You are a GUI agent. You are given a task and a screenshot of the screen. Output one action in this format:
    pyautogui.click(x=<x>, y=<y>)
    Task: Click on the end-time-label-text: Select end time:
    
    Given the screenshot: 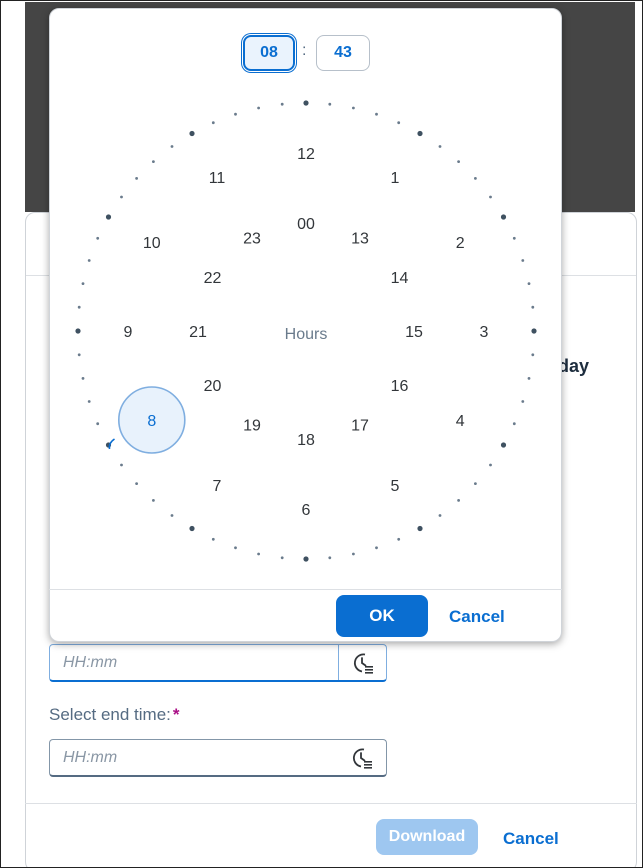 What is the action you would take?
    pyautogui.click(x=110, y=714)
    